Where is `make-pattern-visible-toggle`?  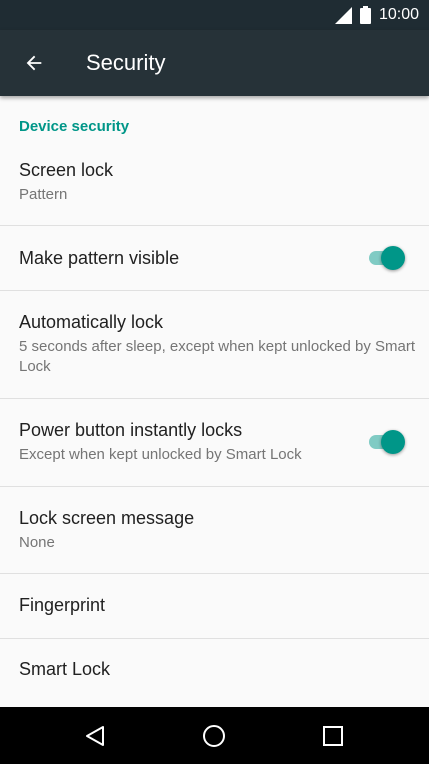
make-pattern-visible-toggle is located at coordinates (386, 258).